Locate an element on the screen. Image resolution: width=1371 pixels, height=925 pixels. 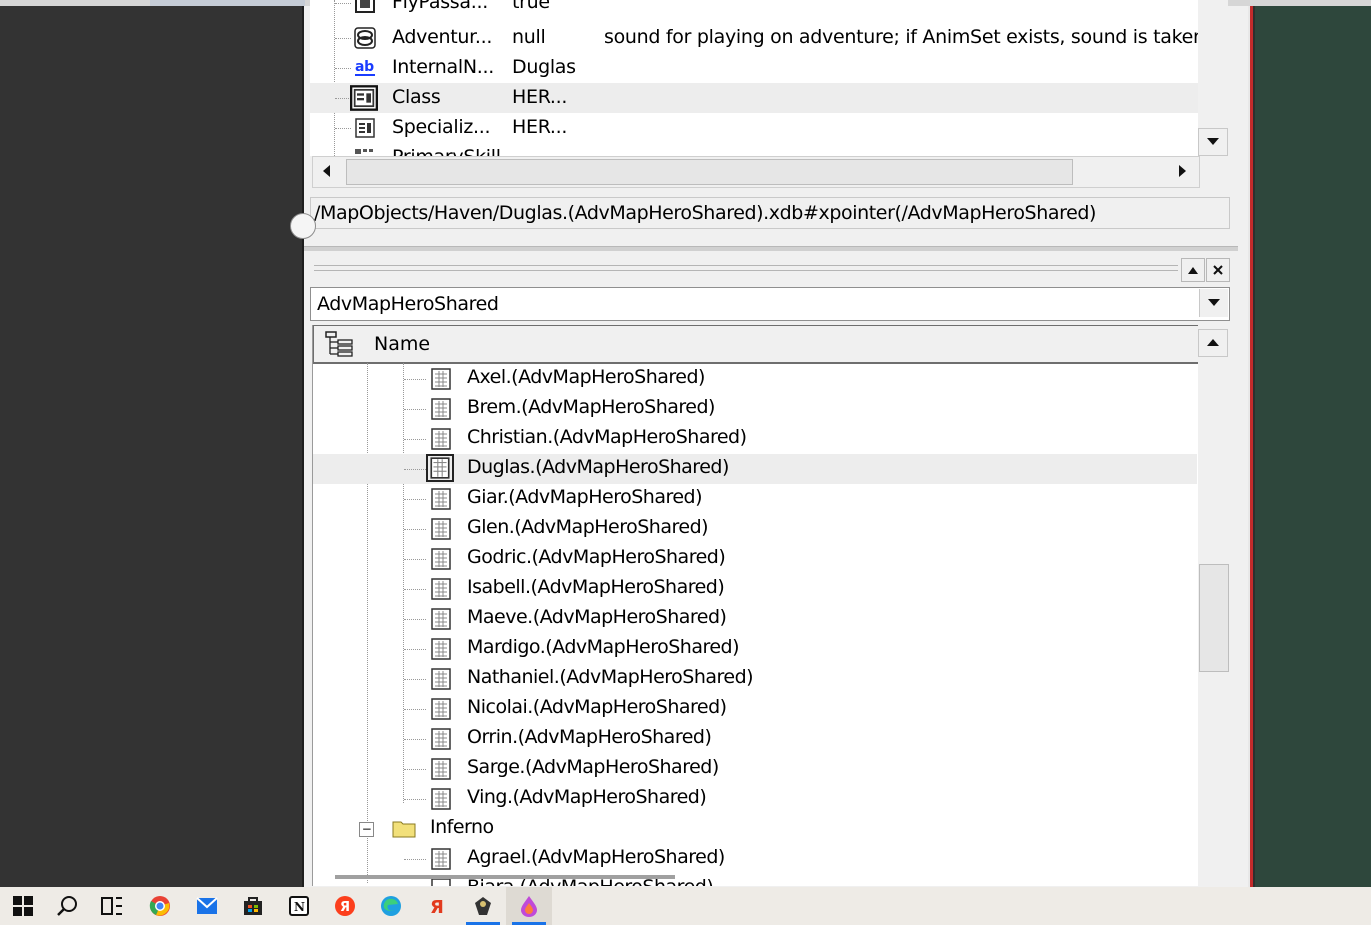
tree-item-label: Glen.(AdvMapHeroShared) is located at coordinates (588, 527).